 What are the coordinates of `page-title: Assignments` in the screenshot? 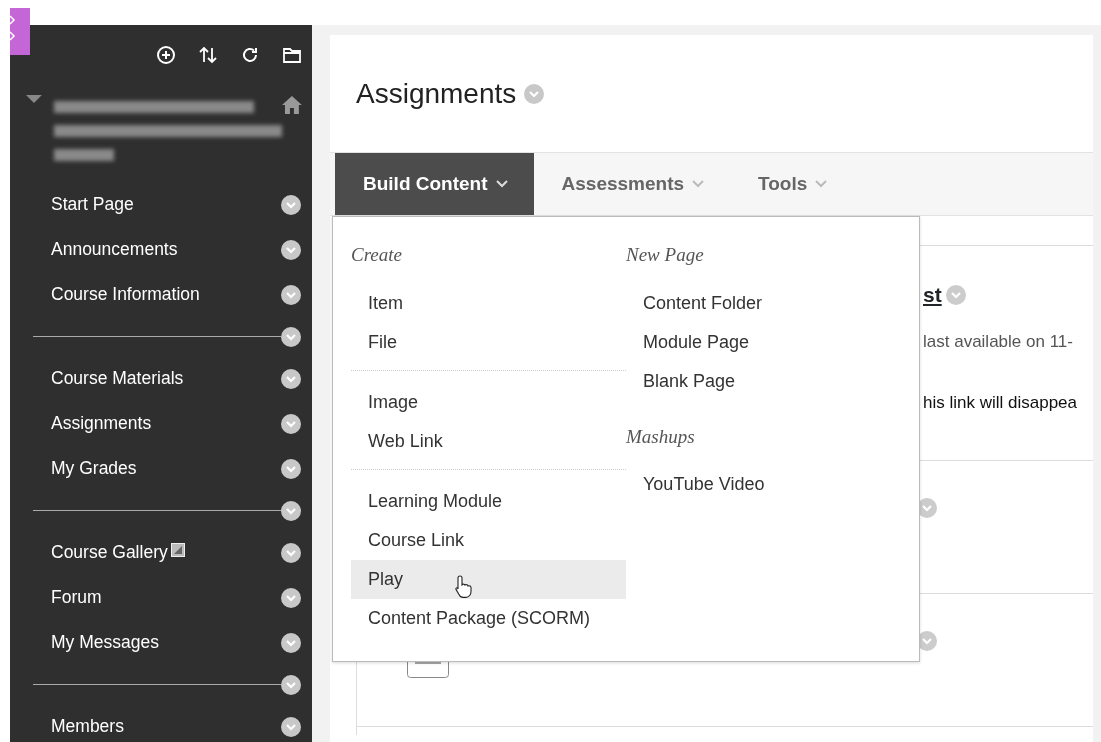 It's located at (436, 93).